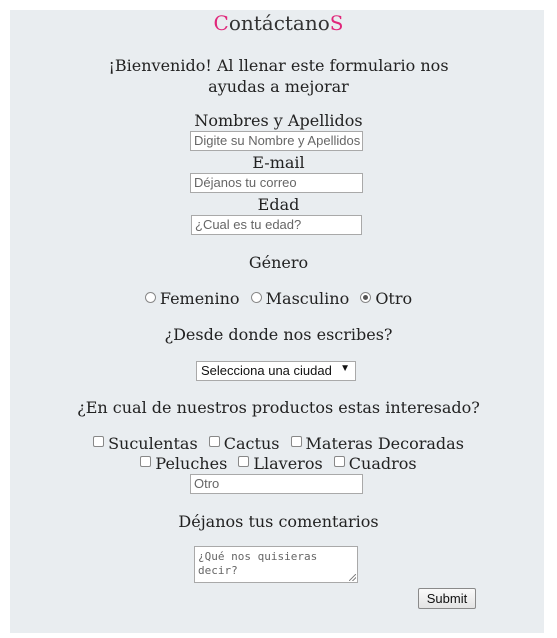  What do you see at coordinates (278, 334) in the screenshot?
I see `city-label: ¿Desde donde nos escribes?` at bounding box center [278, 334].